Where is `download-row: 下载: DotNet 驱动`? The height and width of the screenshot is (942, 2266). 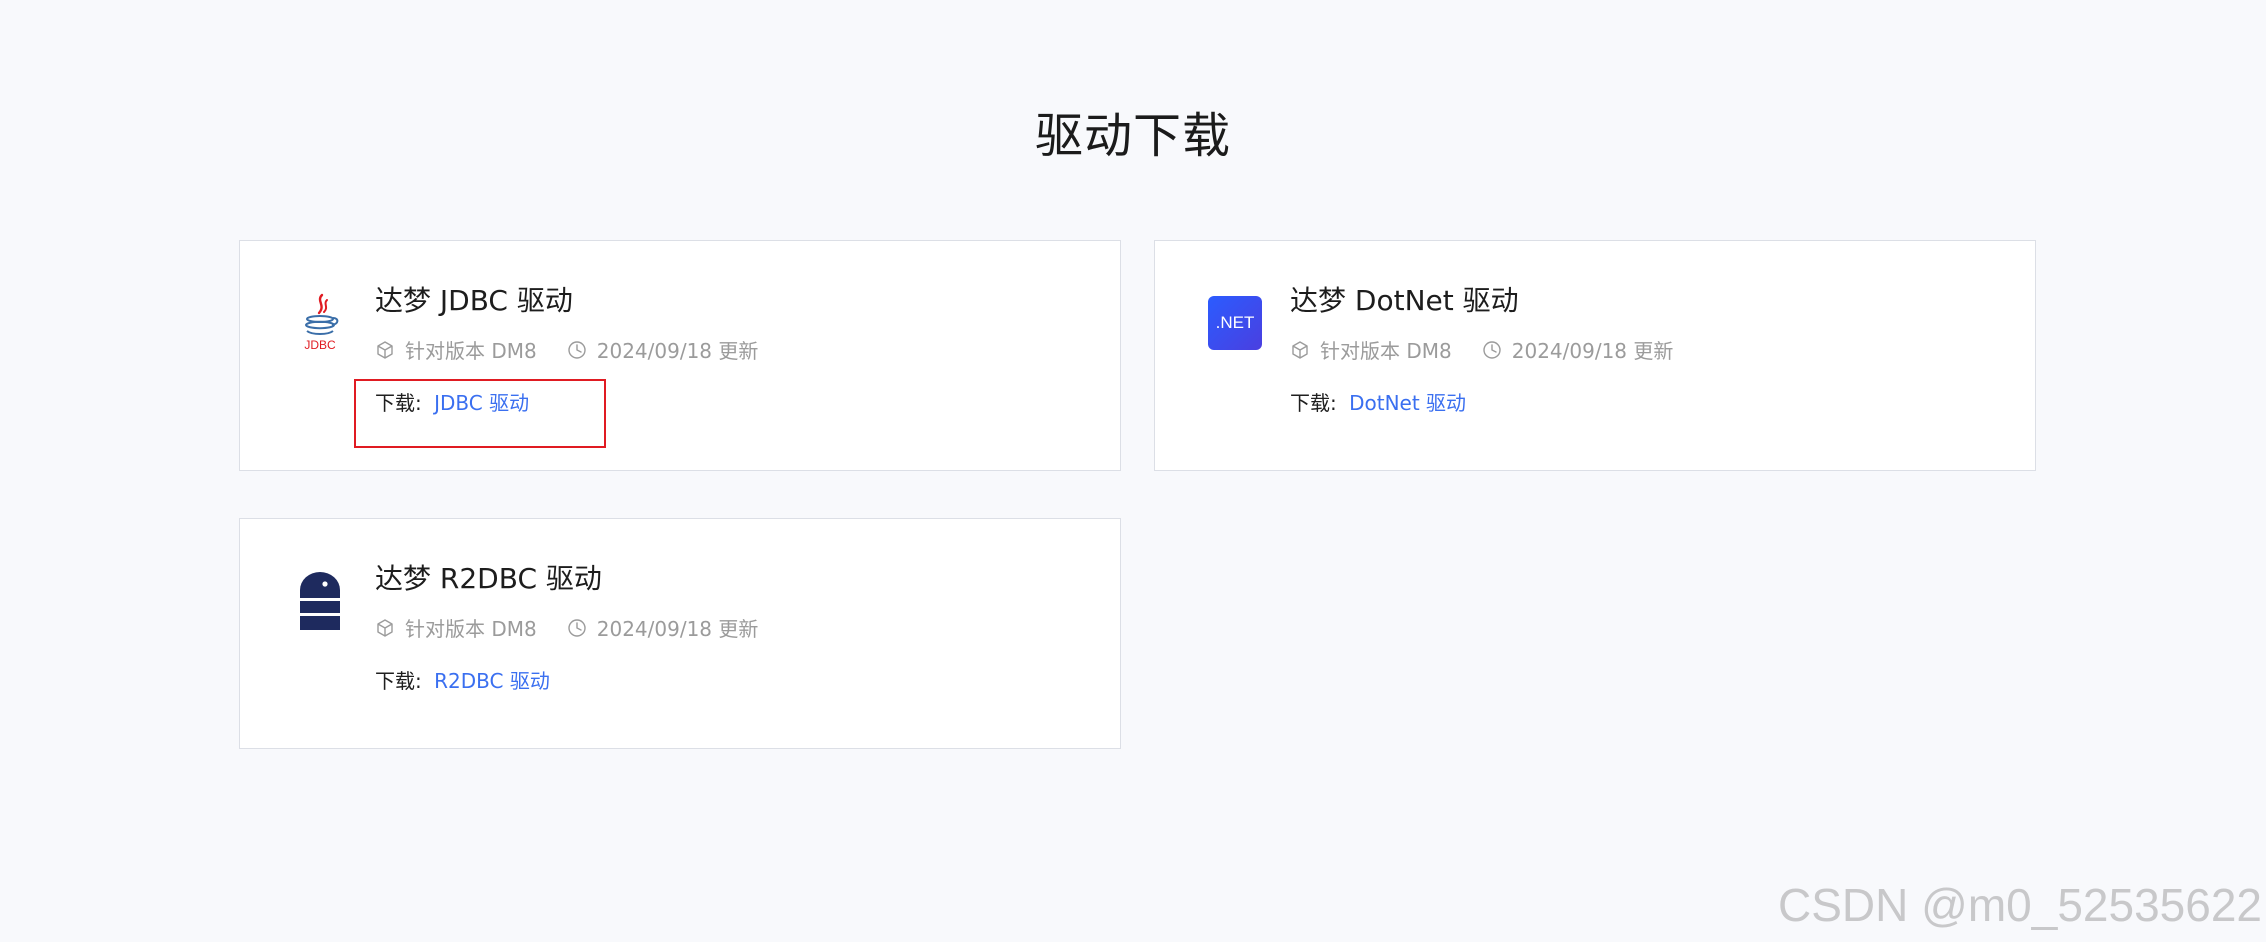 download-row: 下载: DotNet 驱动 is located at coordinates (1378, 401).